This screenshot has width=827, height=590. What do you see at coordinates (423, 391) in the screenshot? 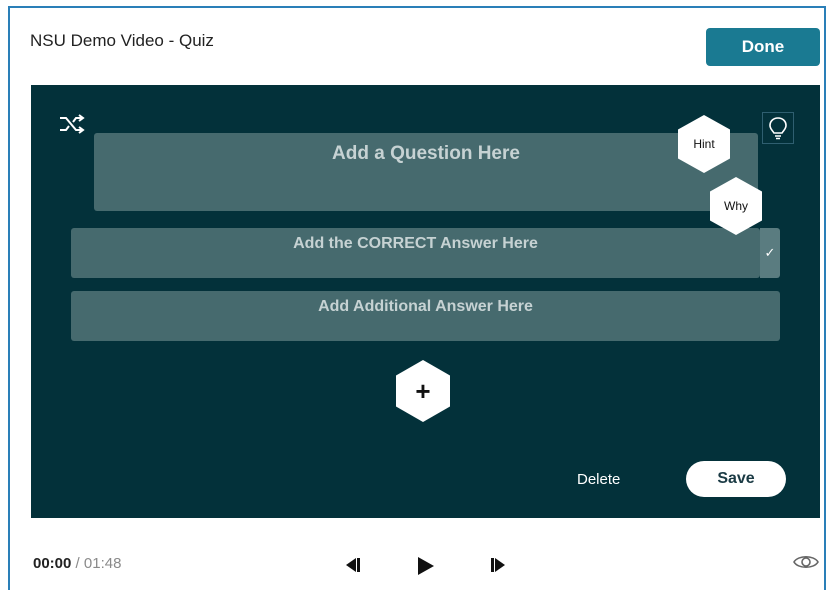
I see `add-answer-button: +` at bounding box center [423, 391].